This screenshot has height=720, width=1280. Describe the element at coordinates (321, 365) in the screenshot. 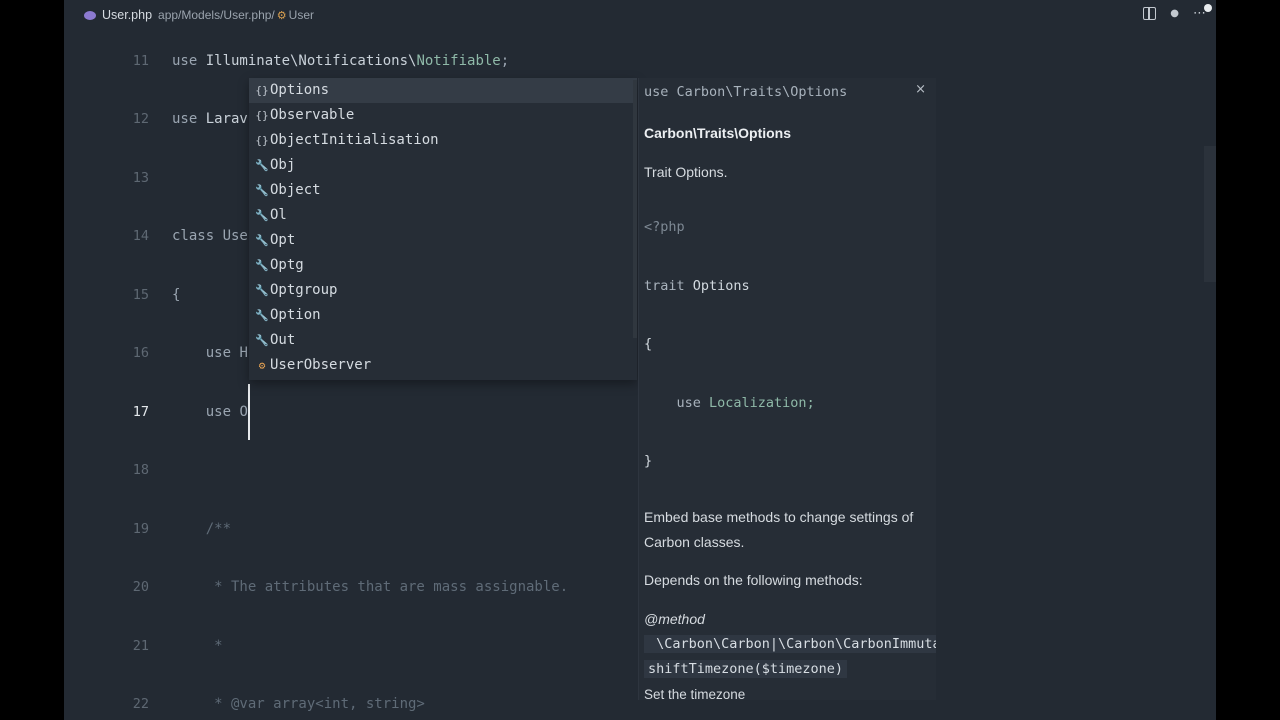

I see `suggestion-label: UserObserver` at that location.